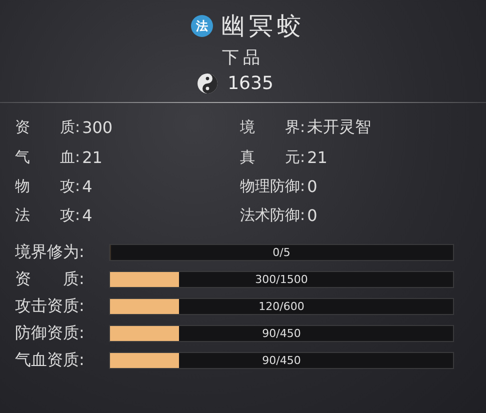  Describe the element at coordinates (202, 26) in the screenshot. I see `type-badge: 法` at that location.